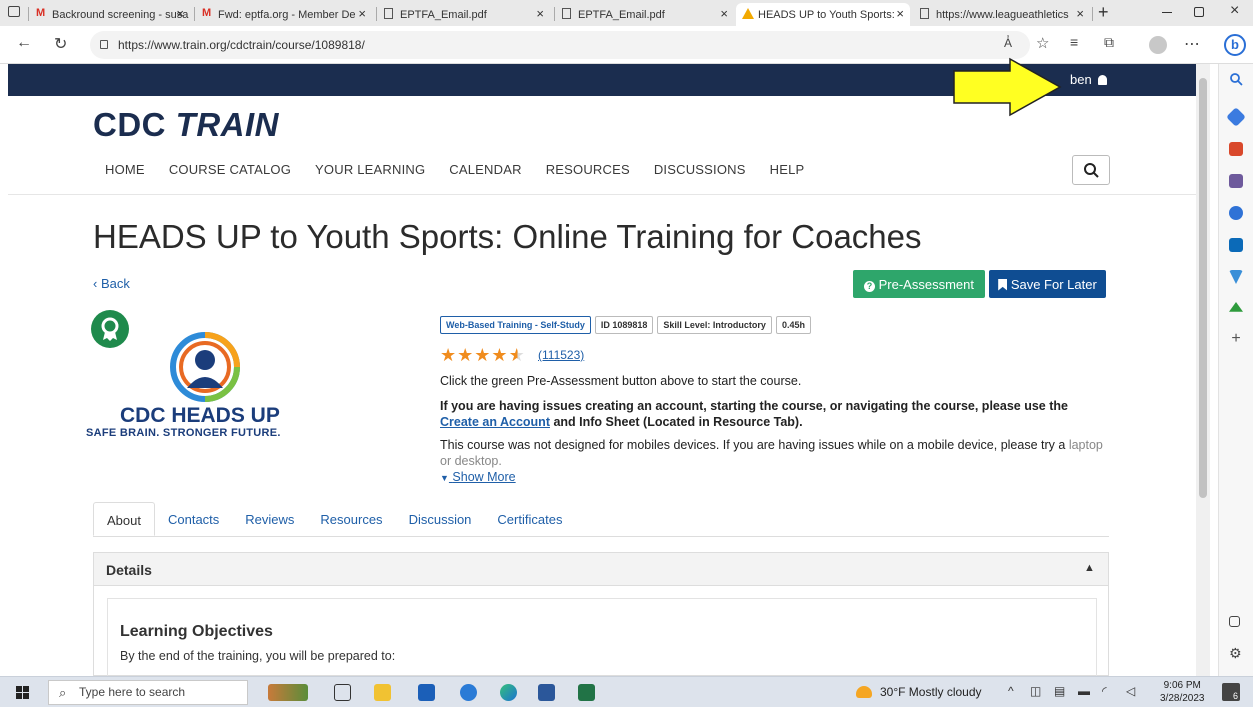 This screenshot has height=707, width=1253. What do you see at coordinates (230, 172) in the screenshot?
I see `nav-course-catalog: COURSE CATALOG` at bounding box center [230, 172].